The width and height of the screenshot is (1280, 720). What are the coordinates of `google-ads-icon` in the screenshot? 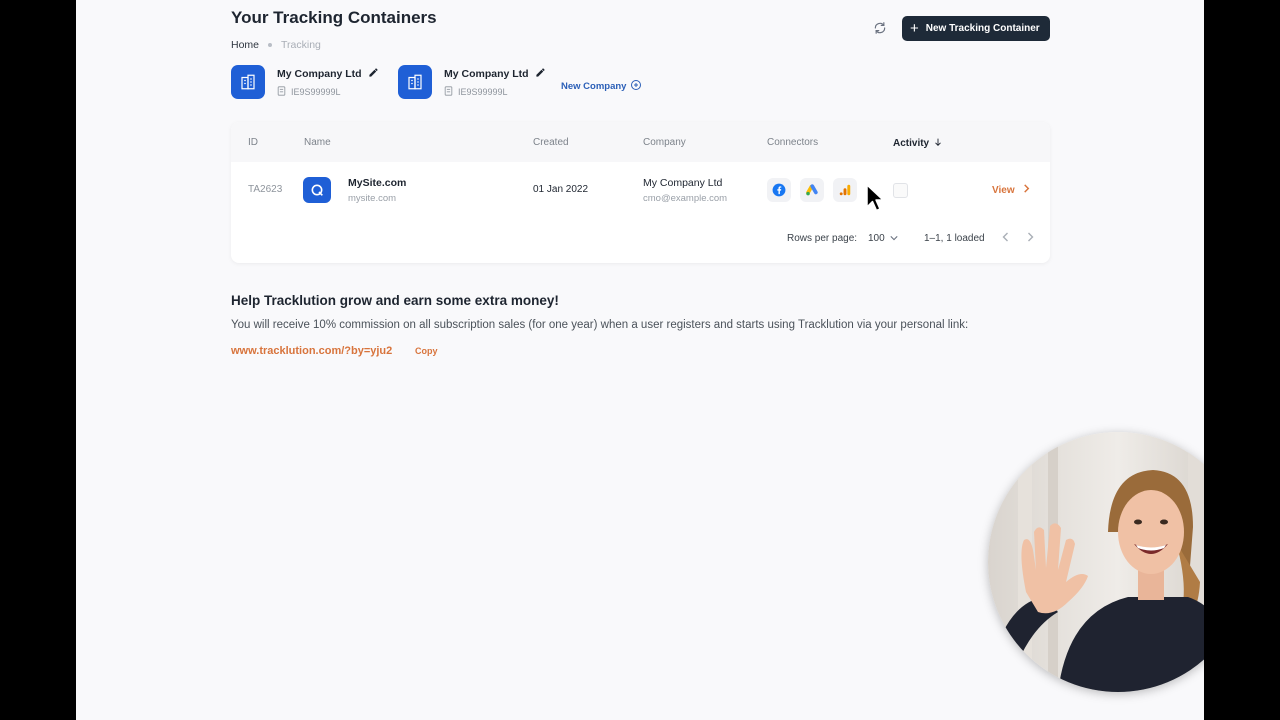 It's located at (812, 190).